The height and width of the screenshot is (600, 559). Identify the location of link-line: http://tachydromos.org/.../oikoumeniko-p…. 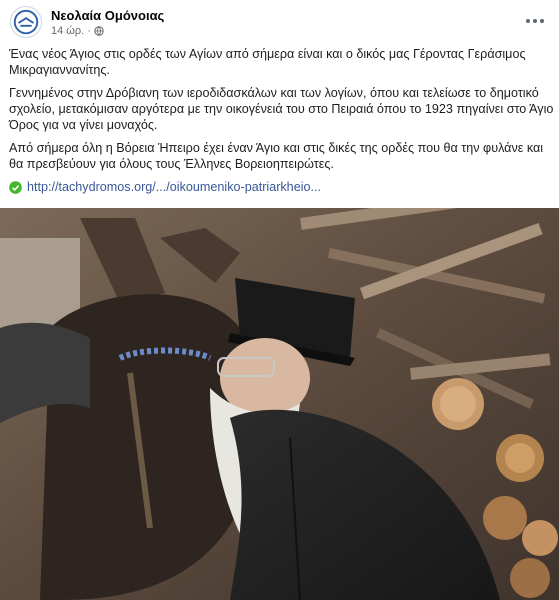
(281, 187).